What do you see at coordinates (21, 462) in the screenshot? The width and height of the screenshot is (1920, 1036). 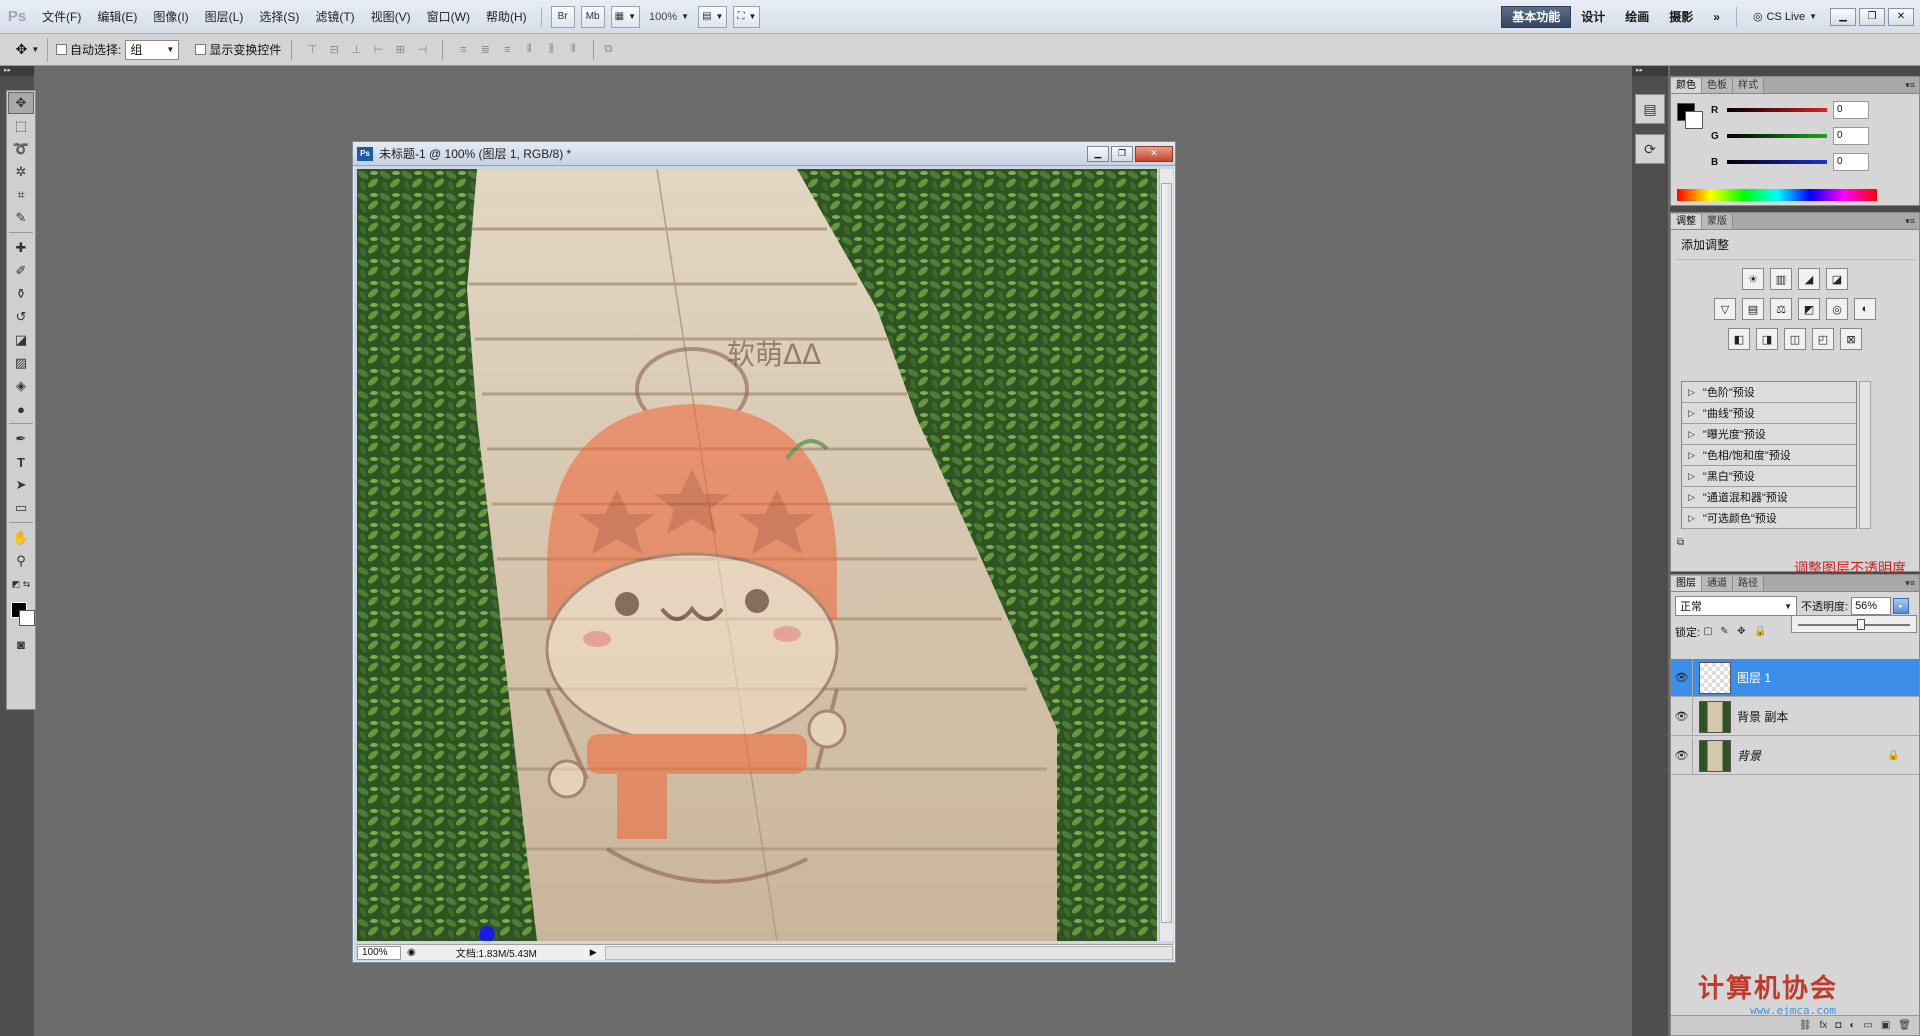 I see `type-tool-icon: T` at bounding box center [21, 462].